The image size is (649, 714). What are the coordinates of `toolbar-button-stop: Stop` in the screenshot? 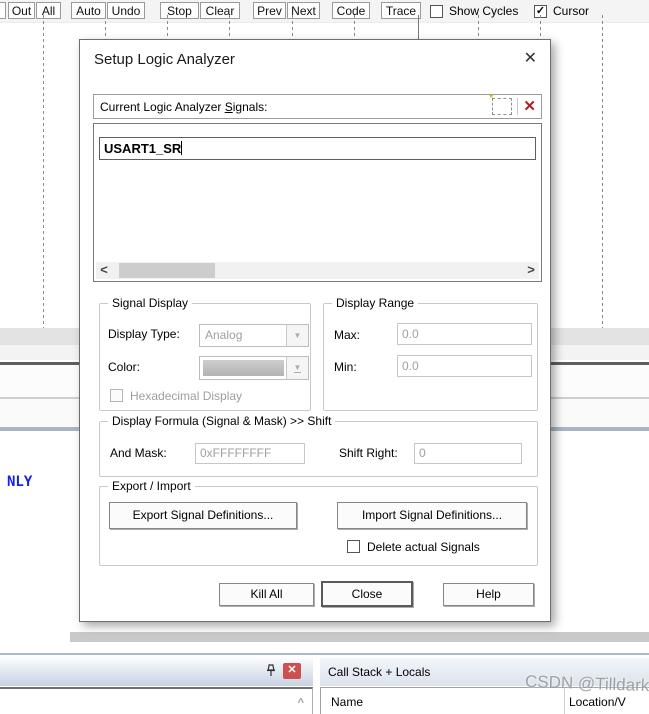 It's located at (179, 10).